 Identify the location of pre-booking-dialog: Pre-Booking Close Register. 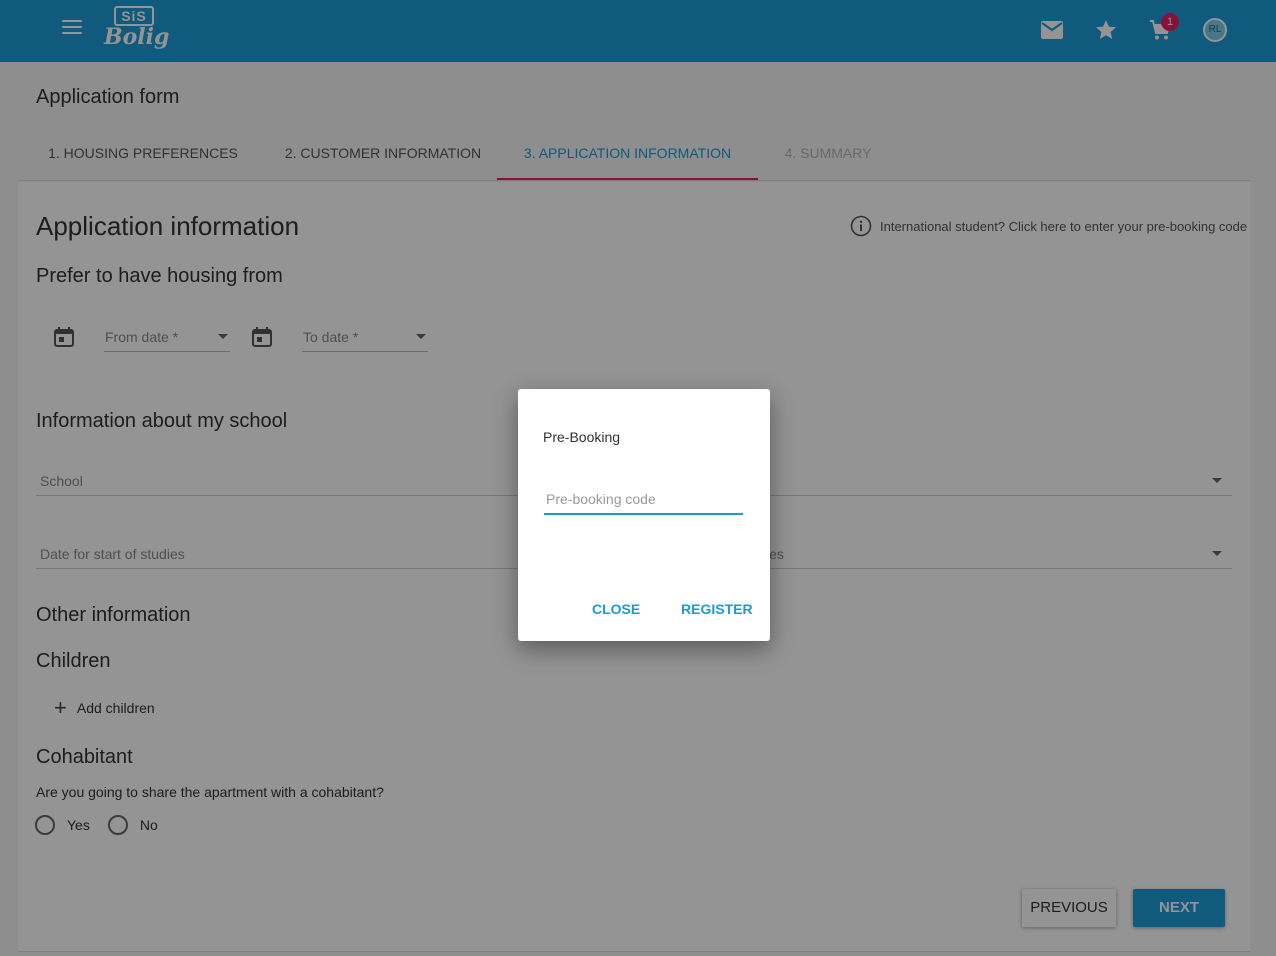
(644, 515).